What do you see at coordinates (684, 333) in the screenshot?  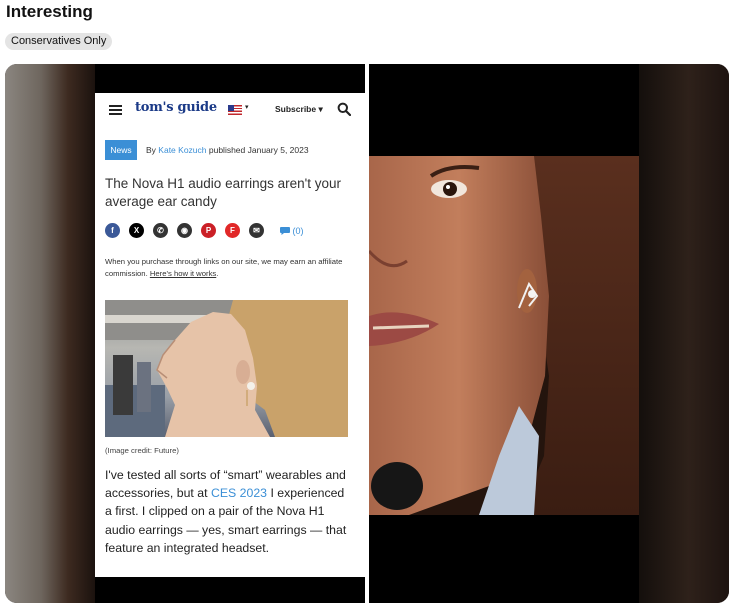 I see `blurred-background-right` at bounding box center [684, 333].